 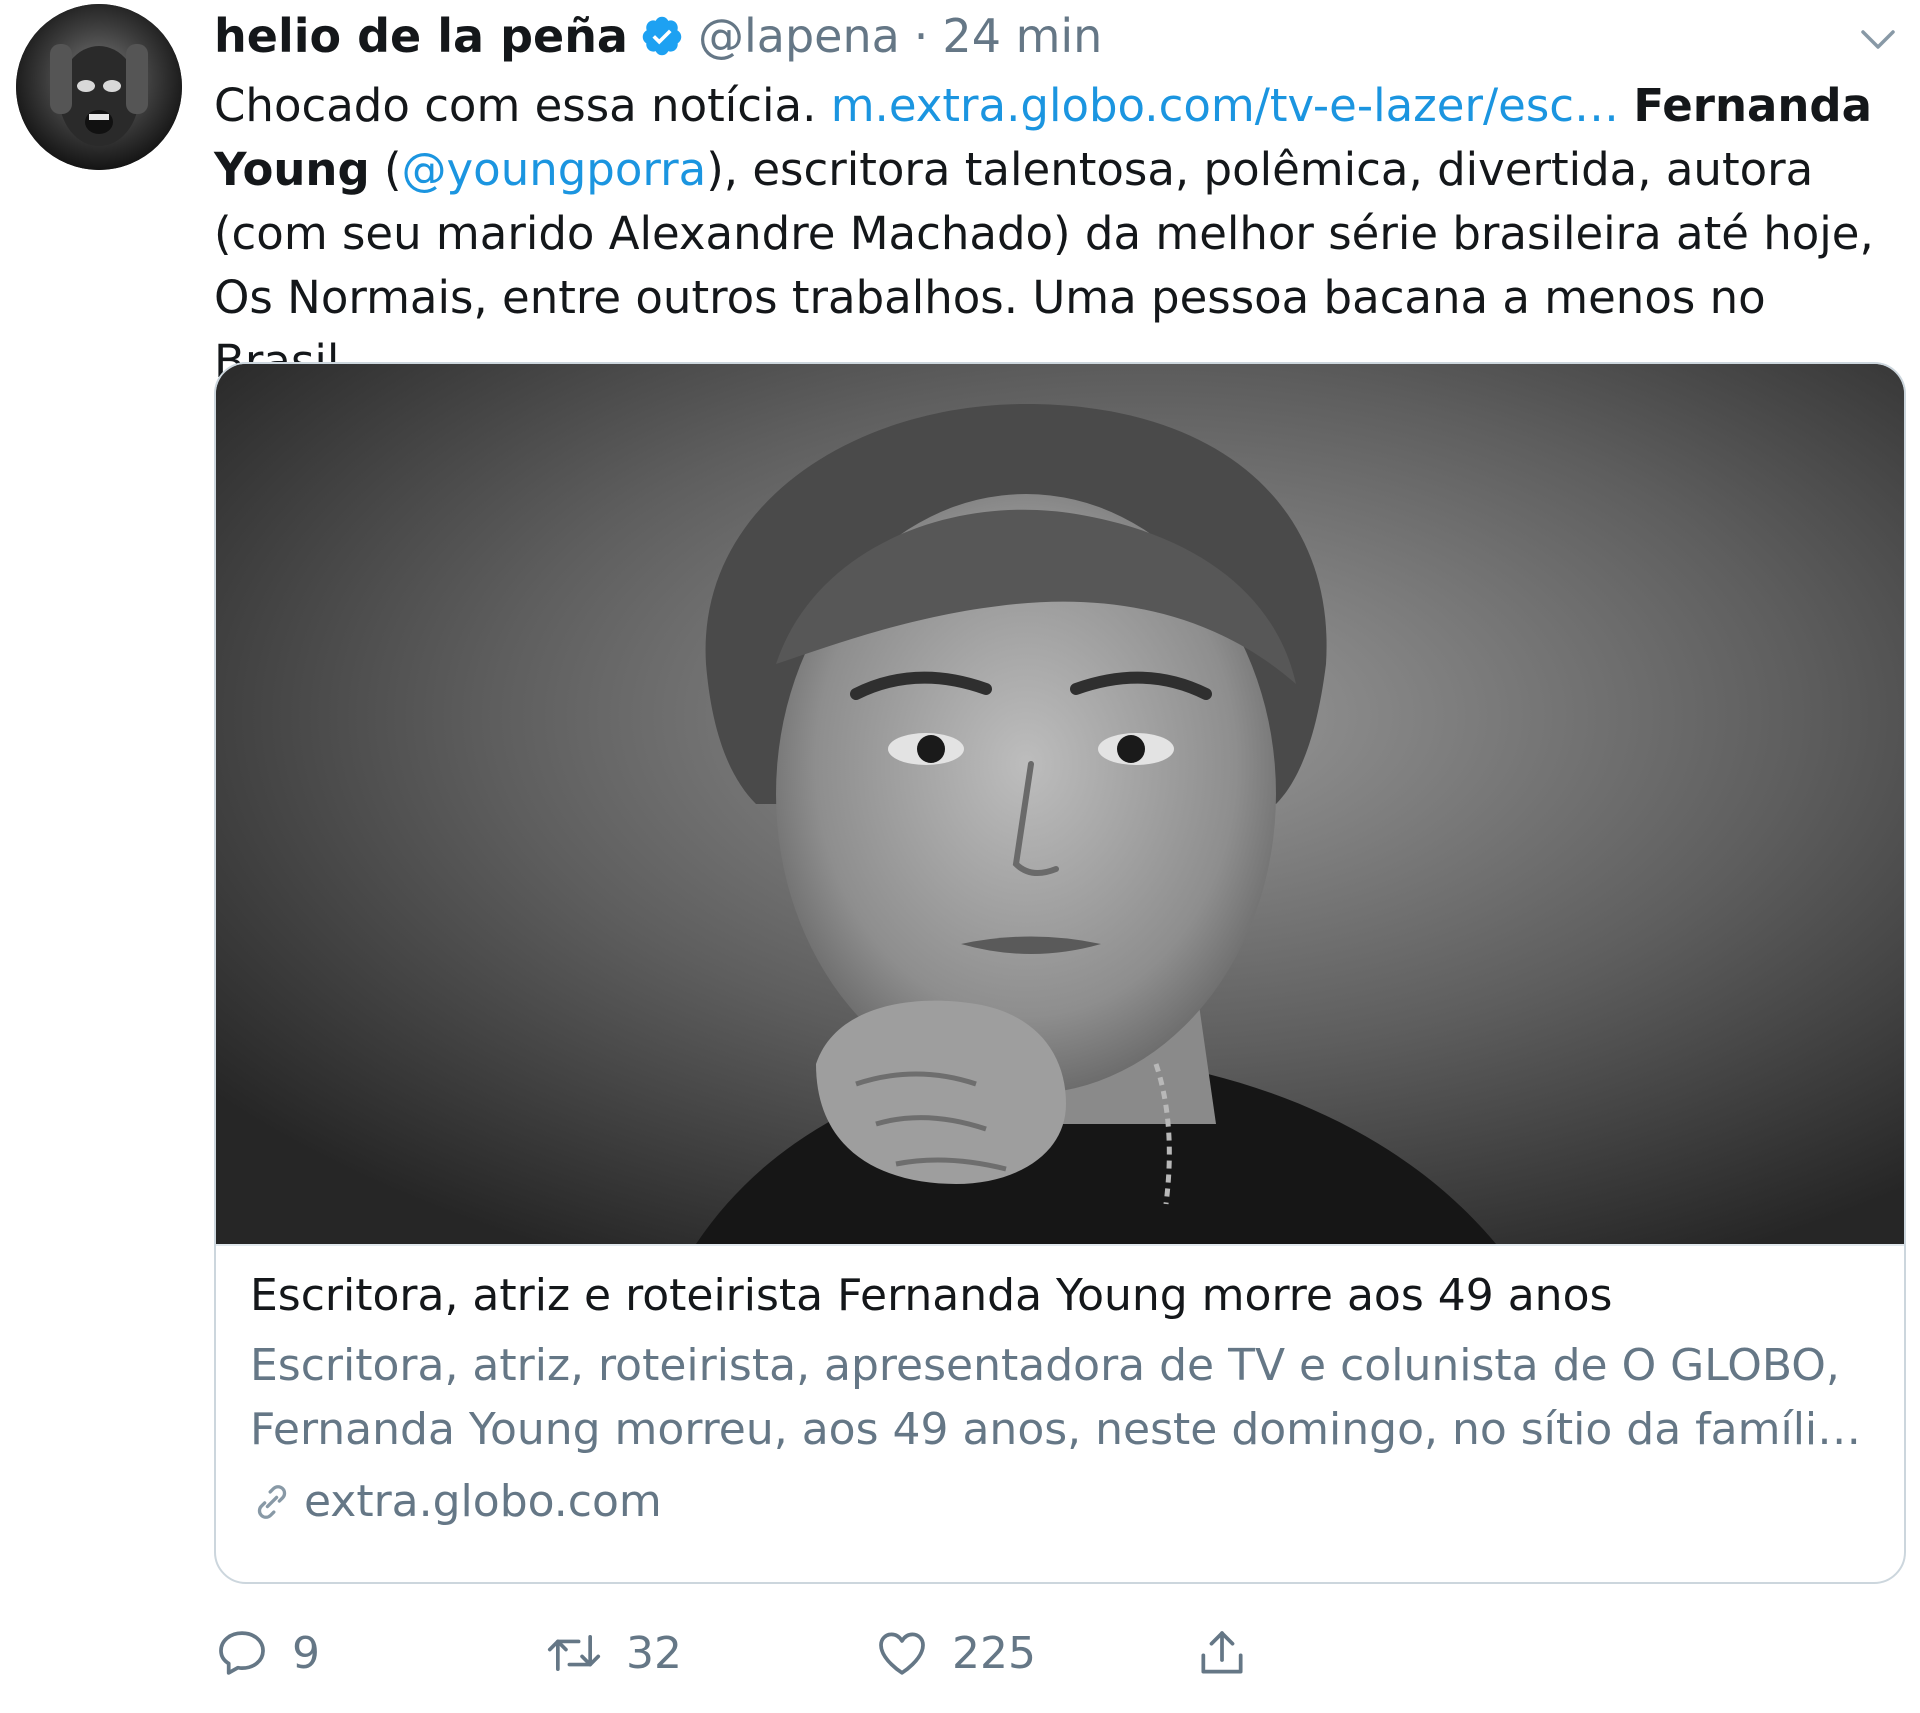 What do you see at coordinates (1626, 105) in the screenshot?
I see `tweet-text-space` at bounding box center [1626, 105].